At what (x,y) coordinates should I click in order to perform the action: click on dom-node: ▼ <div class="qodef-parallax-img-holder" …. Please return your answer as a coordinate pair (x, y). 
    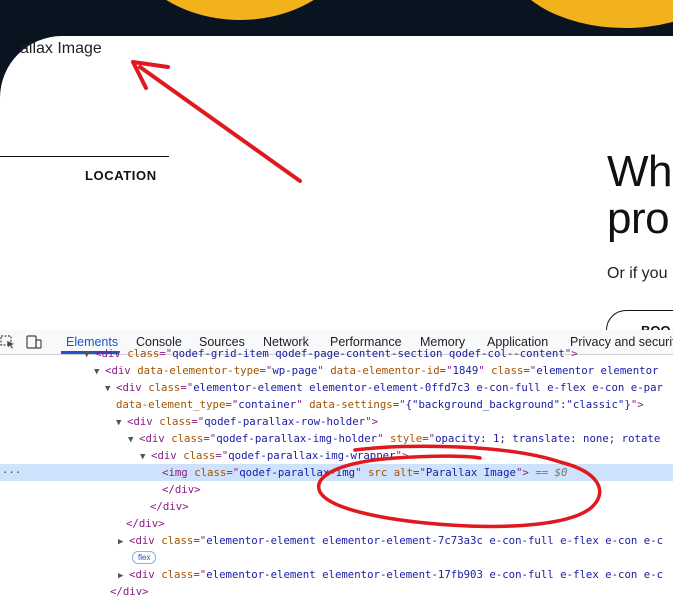
    Looking at the image, I should click on (336, 438).